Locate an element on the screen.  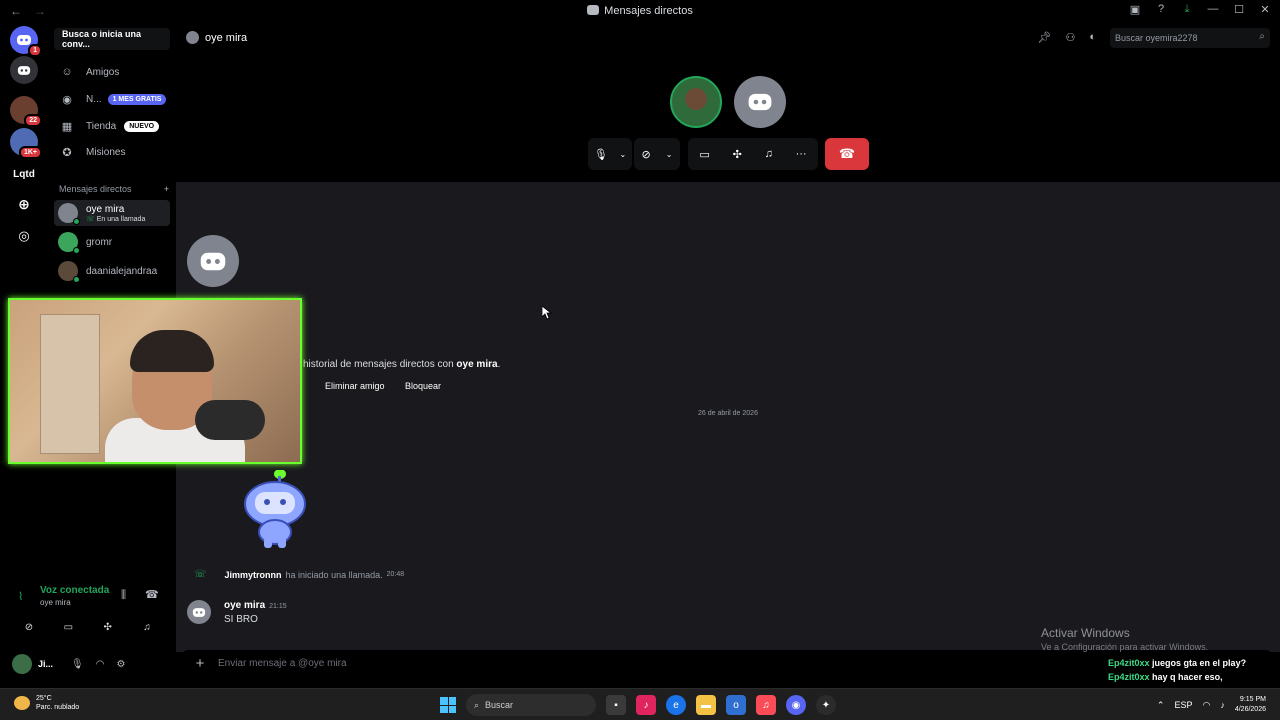
noise-suppression-icon: ⫼ is located at coordinates (123, 595).